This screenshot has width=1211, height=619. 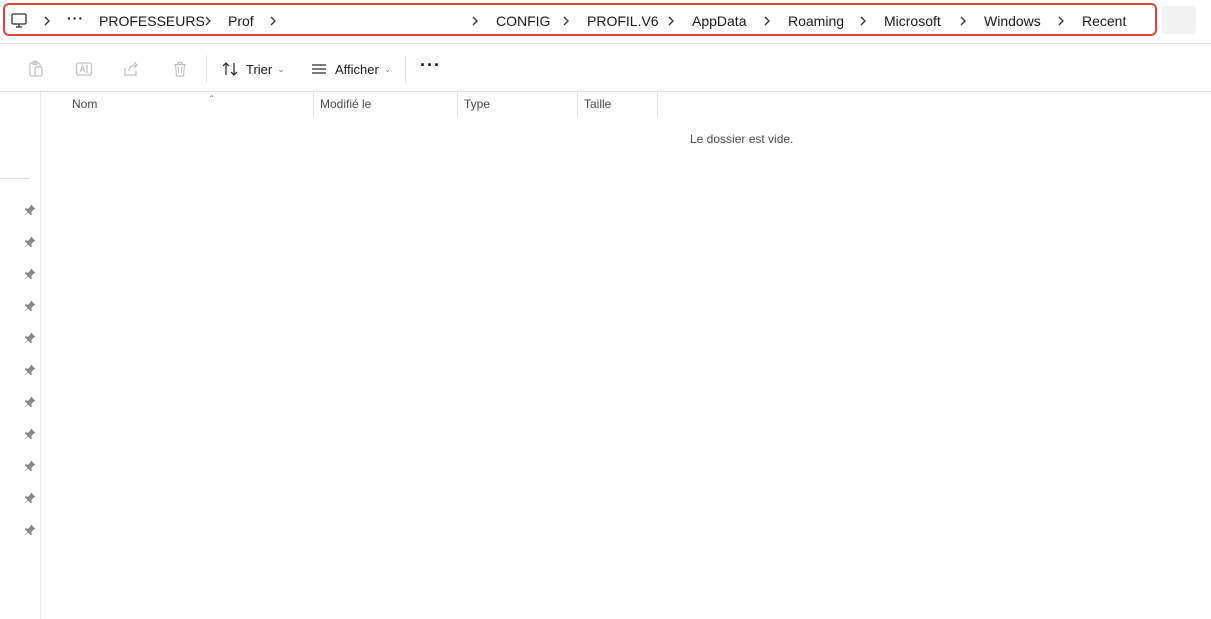 What do you see at coordinates (131, 69) in the screenshot?
I see `share-icon` at bounding box center [131, 69].